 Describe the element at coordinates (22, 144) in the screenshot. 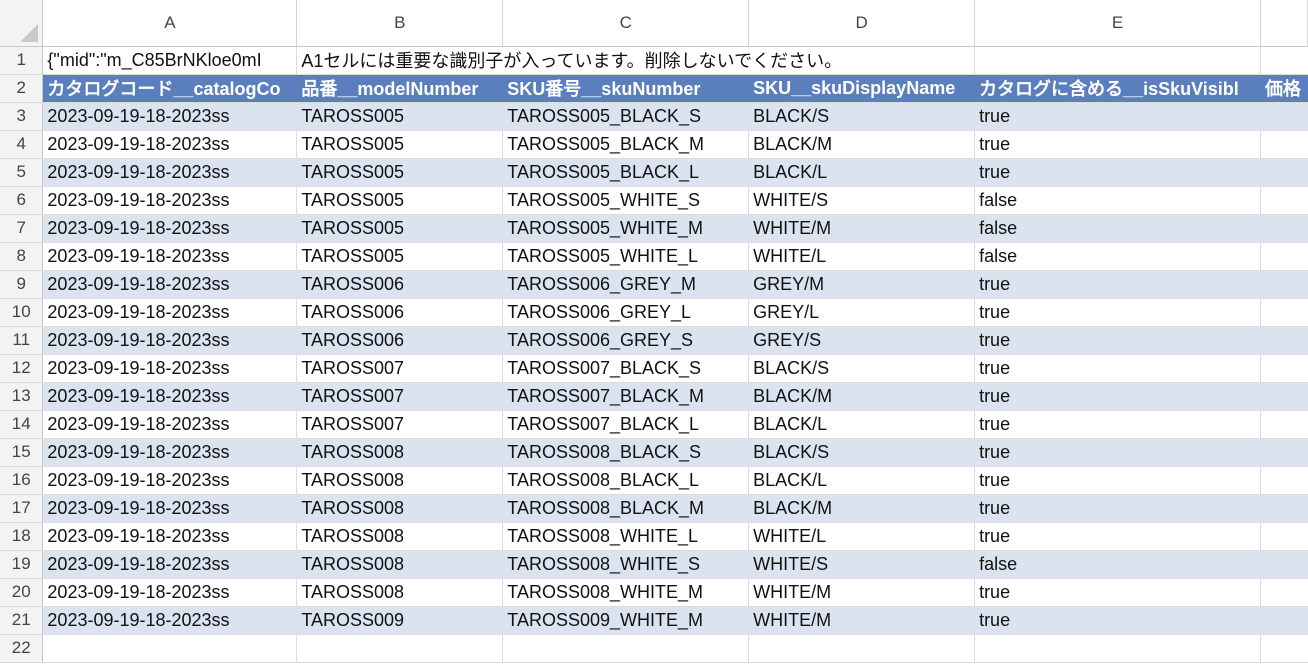

I see `row-header: 4` at that location.